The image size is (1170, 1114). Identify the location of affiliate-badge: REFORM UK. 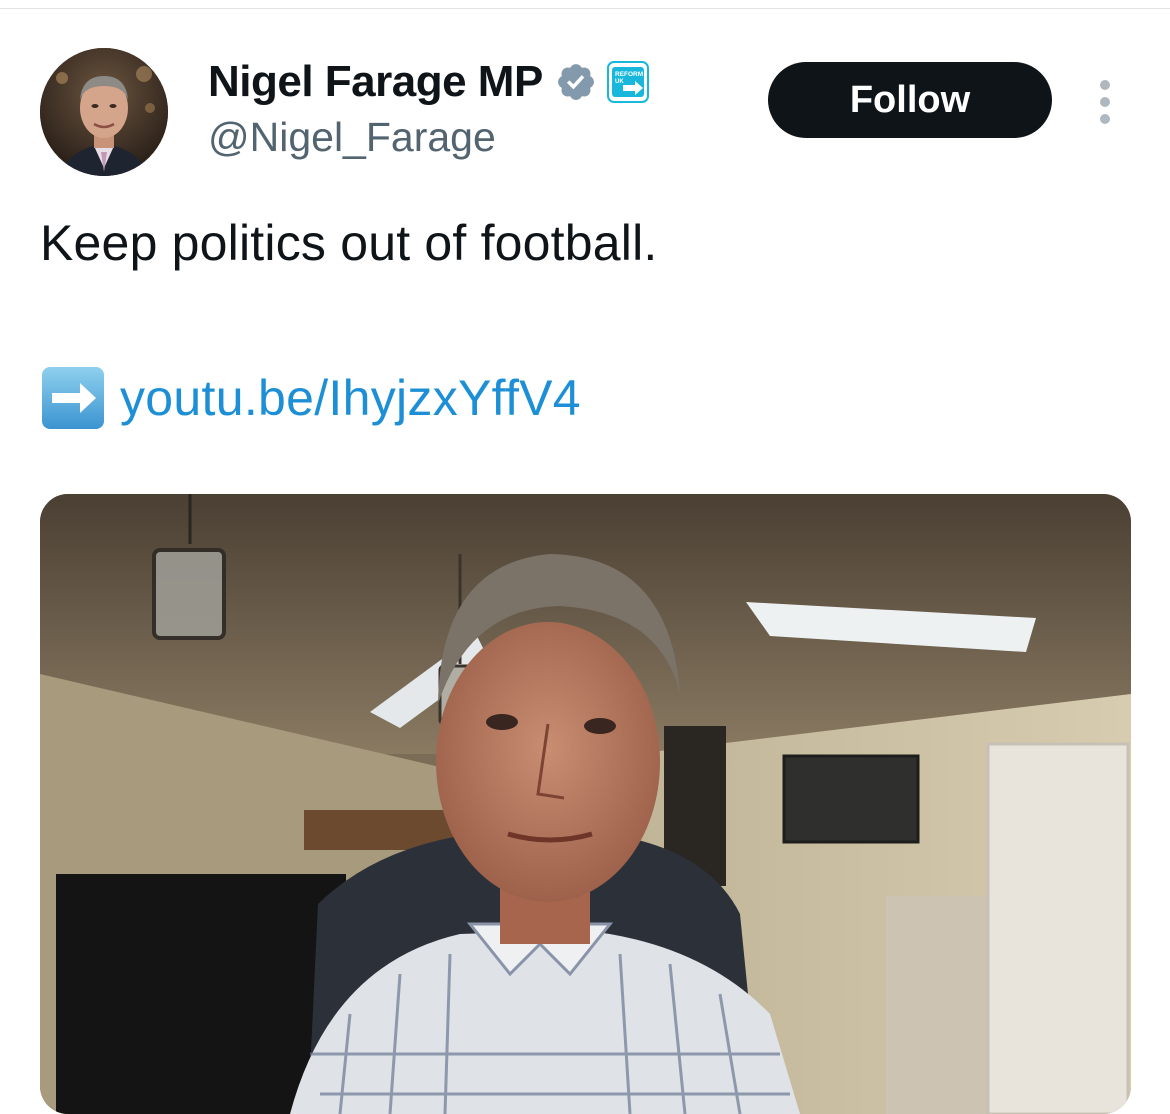
(627, 82).